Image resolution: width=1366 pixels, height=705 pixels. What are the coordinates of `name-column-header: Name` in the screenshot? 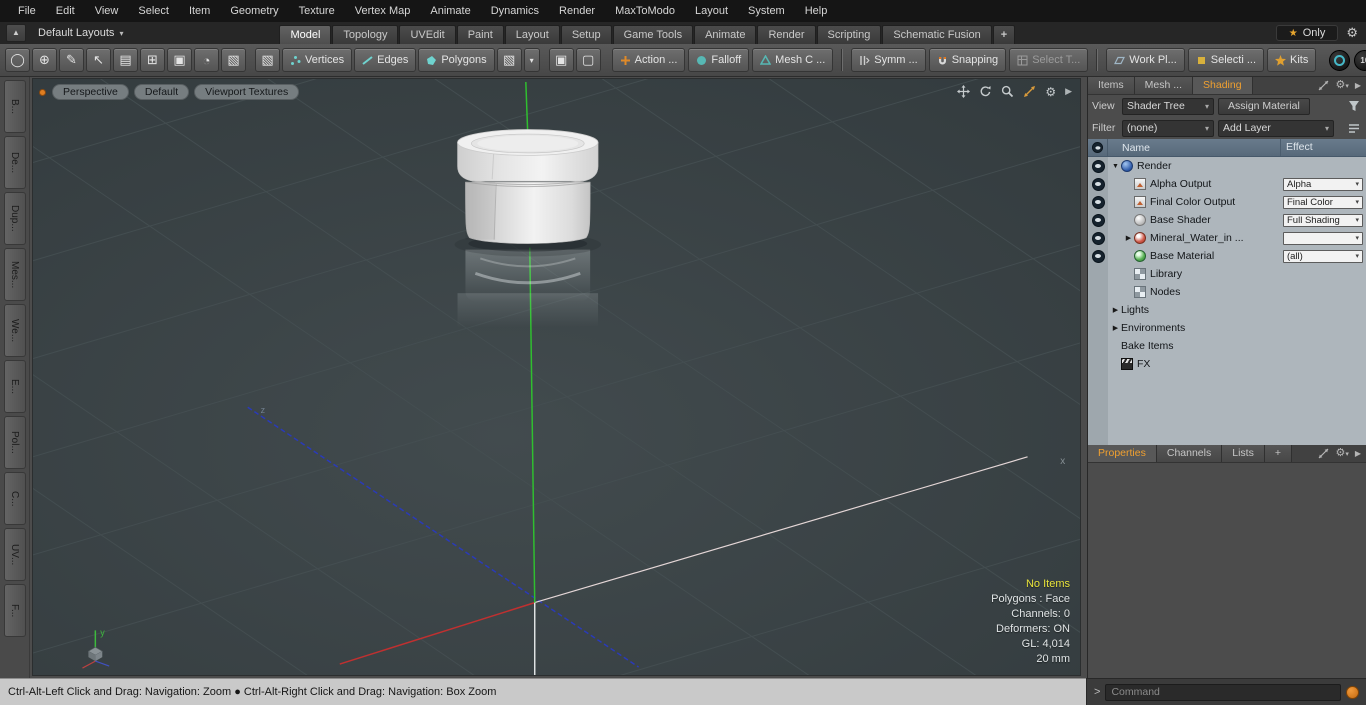 It's located at (1194, 148).